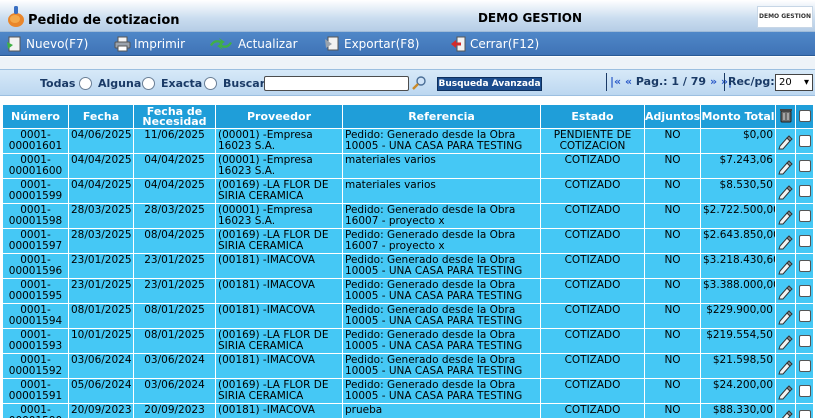 This screenshot has width=815, height=418. I want to click on close-button: Cerrar(F12), so click(495, 44).